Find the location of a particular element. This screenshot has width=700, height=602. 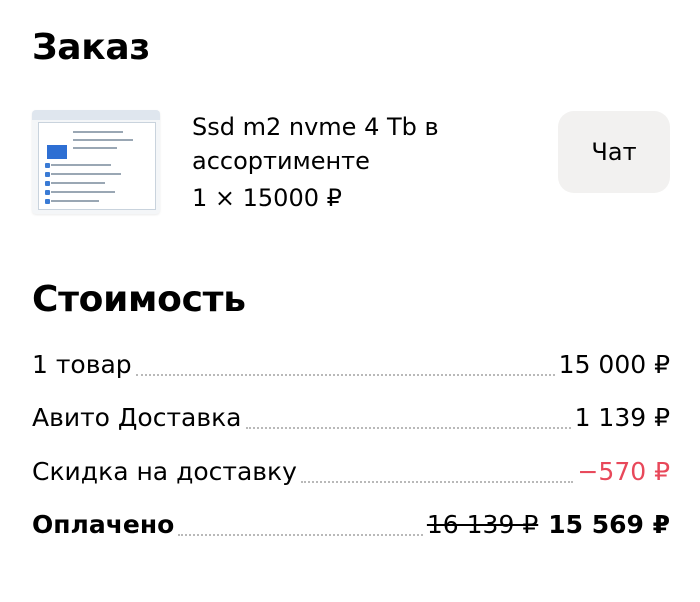

order-title: Заказ is located at coordinates (91, 47).